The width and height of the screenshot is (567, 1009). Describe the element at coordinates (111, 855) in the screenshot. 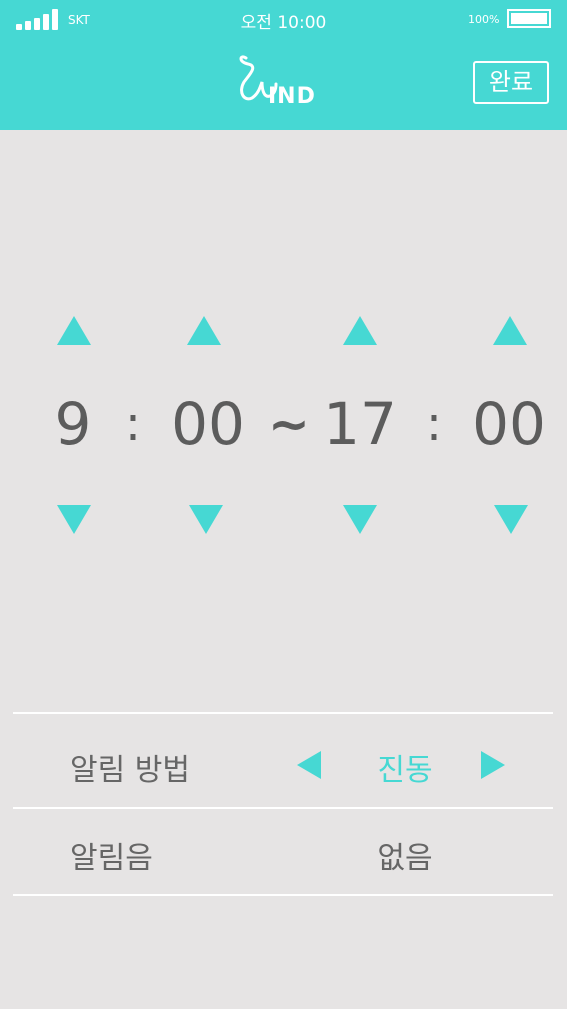

I see `alert-sound-label: 알림음` at that location.